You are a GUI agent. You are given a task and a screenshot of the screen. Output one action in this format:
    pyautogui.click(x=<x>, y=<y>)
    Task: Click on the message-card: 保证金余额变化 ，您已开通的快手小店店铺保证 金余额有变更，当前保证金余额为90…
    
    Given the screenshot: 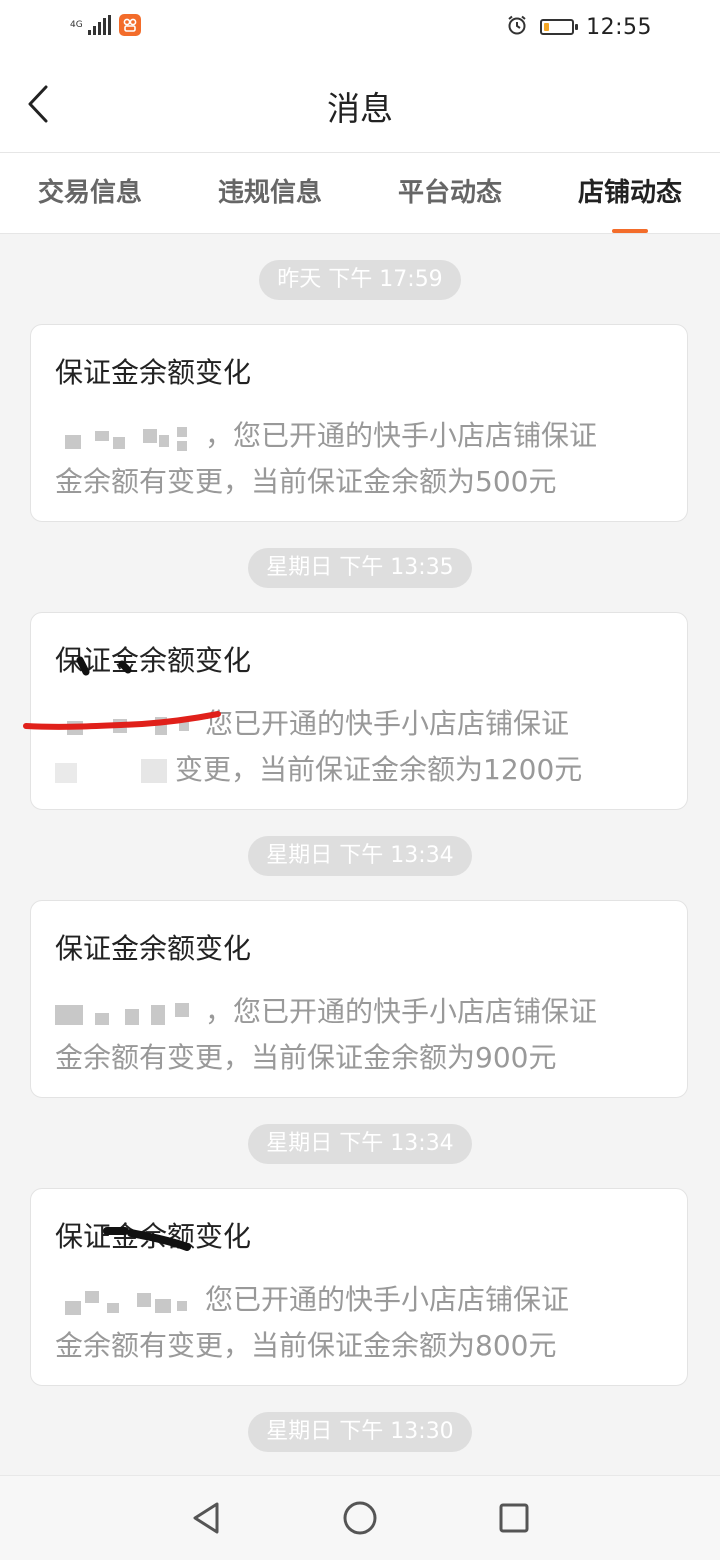 What is the action you would take?
    pyautogui.click(x=359, y=999)
    